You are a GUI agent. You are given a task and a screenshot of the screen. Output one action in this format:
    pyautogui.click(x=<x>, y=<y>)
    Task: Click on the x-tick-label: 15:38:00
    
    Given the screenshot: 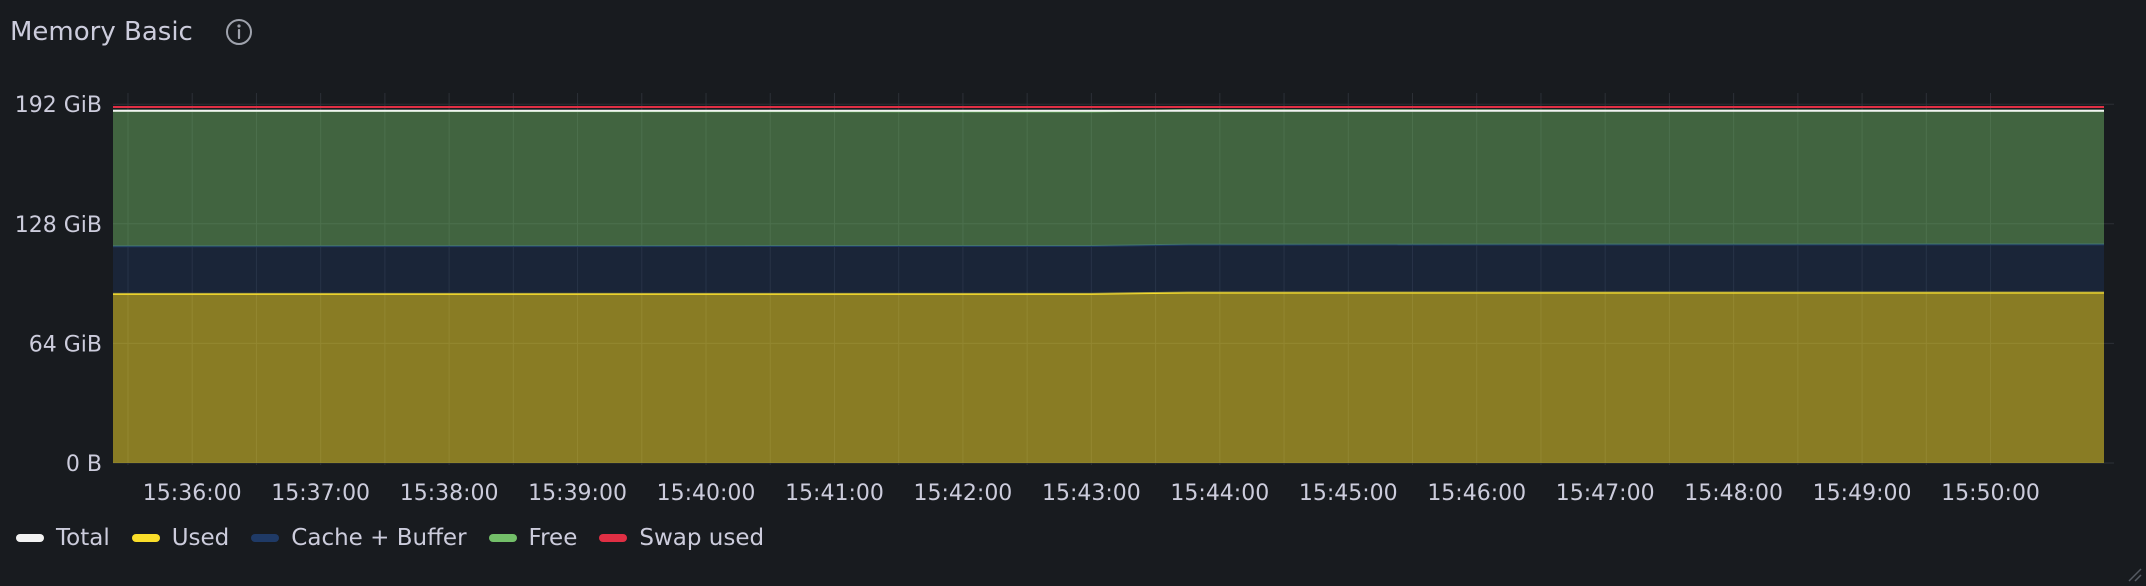 What is the action you would take?
    pyautogui.click(x=449, y=493)
    